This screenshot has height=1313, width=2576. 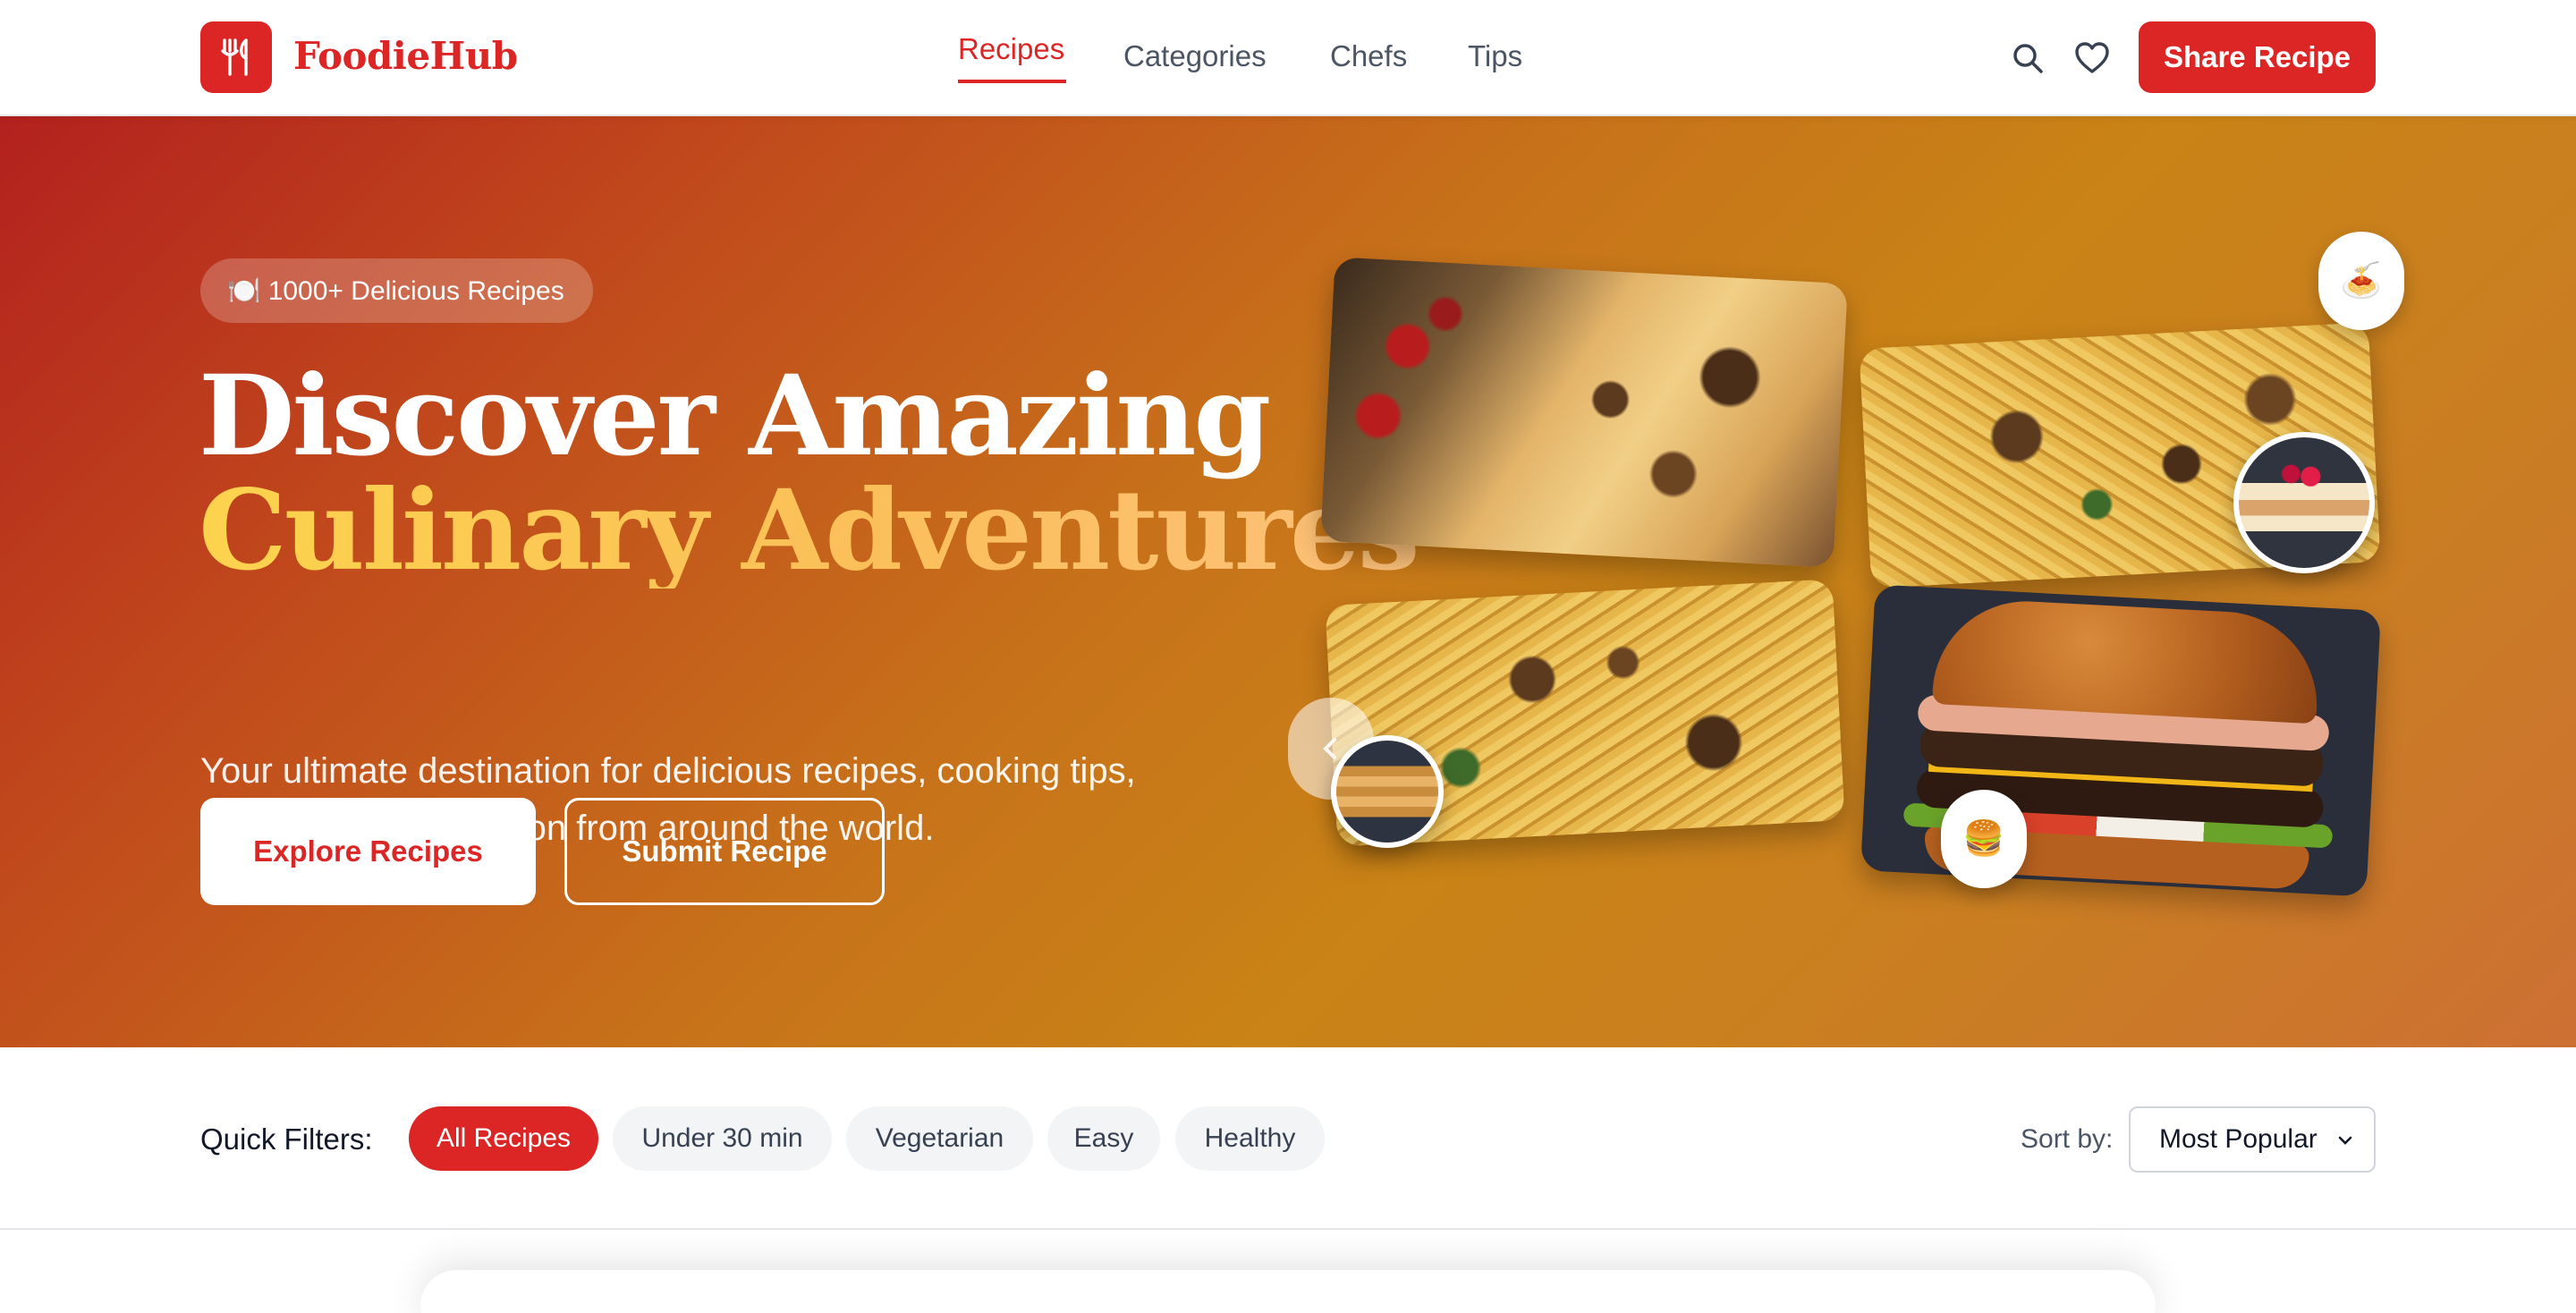 I want to click on heart-icon, so click(x=2092, y=57).